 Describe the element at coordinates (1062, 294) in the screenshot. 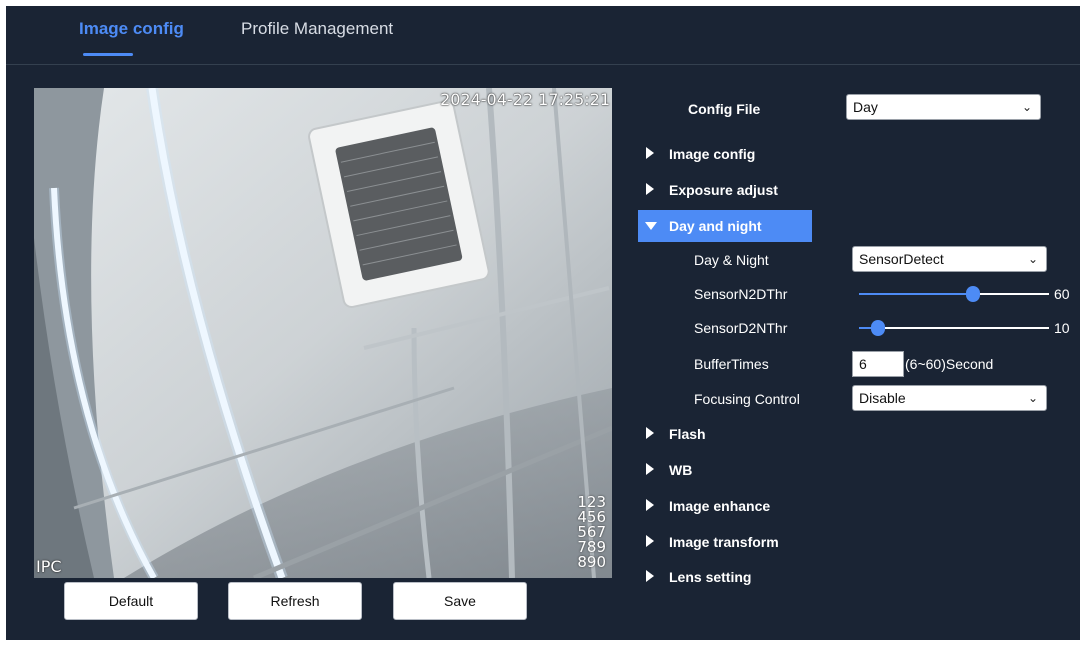

I see `sensor-n2d-value: 60` at that location.